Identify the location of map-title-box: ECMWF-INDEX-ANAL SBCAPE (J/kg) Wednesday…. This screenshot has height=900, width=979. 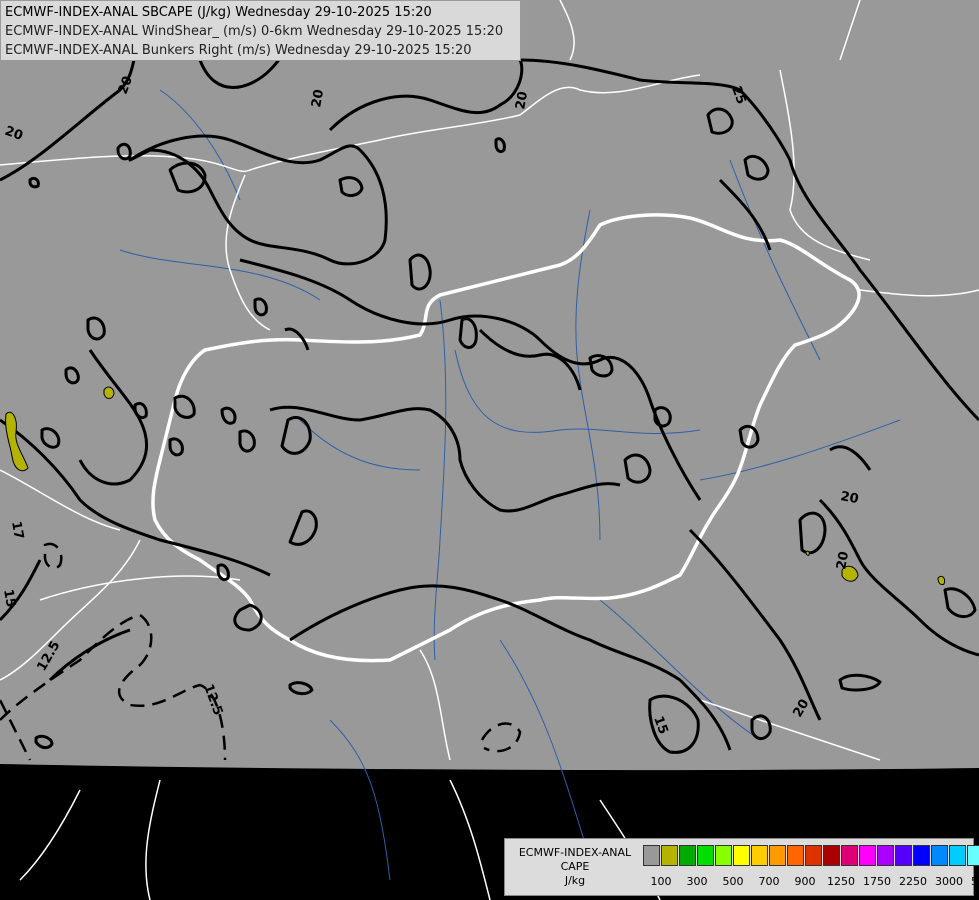
(260, 30).